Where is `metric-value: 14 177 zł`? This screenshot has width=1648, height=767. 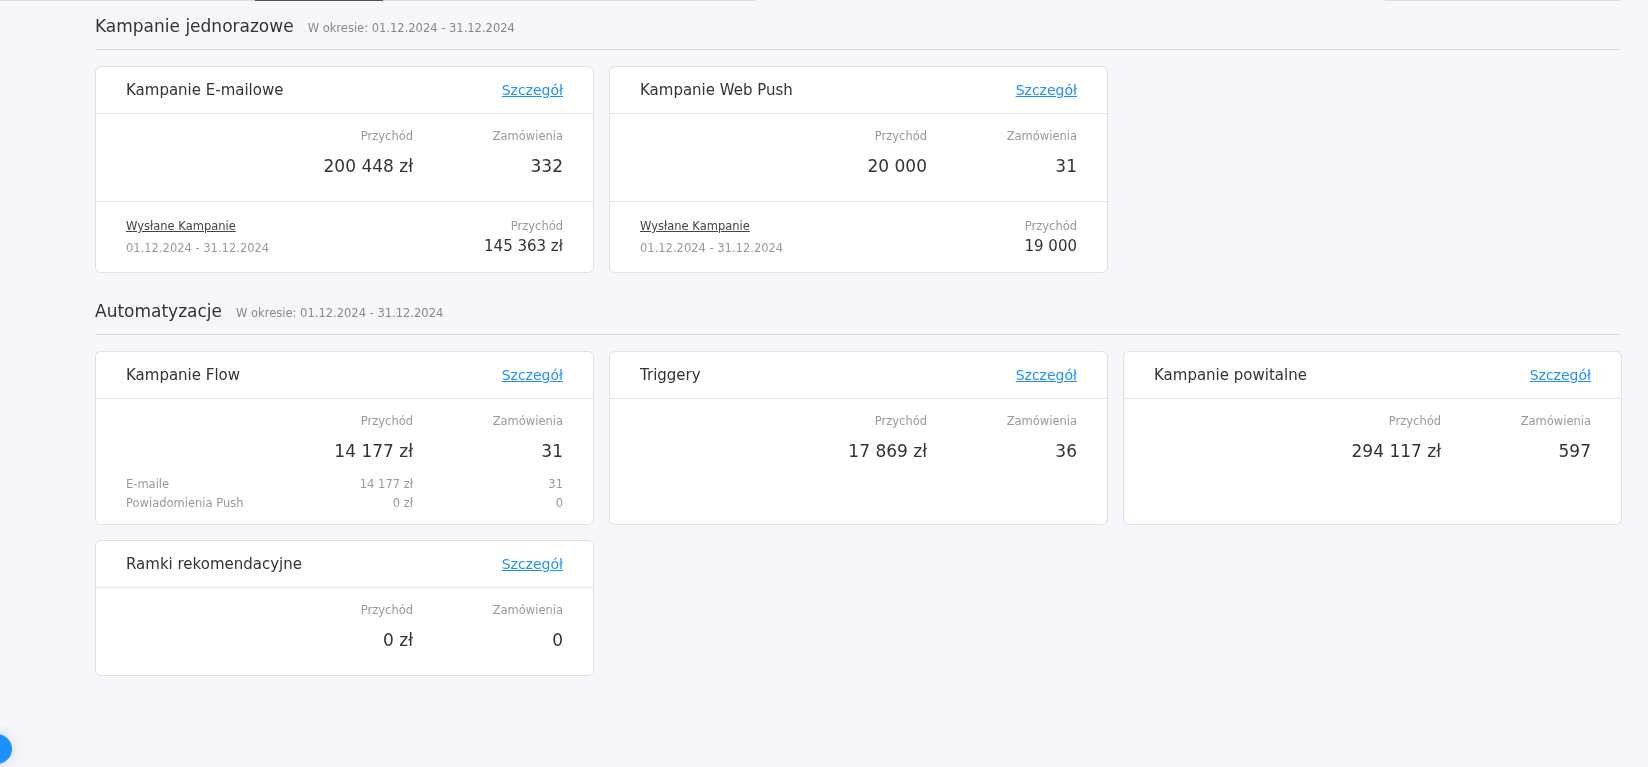 metric-value: 14 177 zł is located at coordinates (373, 451).